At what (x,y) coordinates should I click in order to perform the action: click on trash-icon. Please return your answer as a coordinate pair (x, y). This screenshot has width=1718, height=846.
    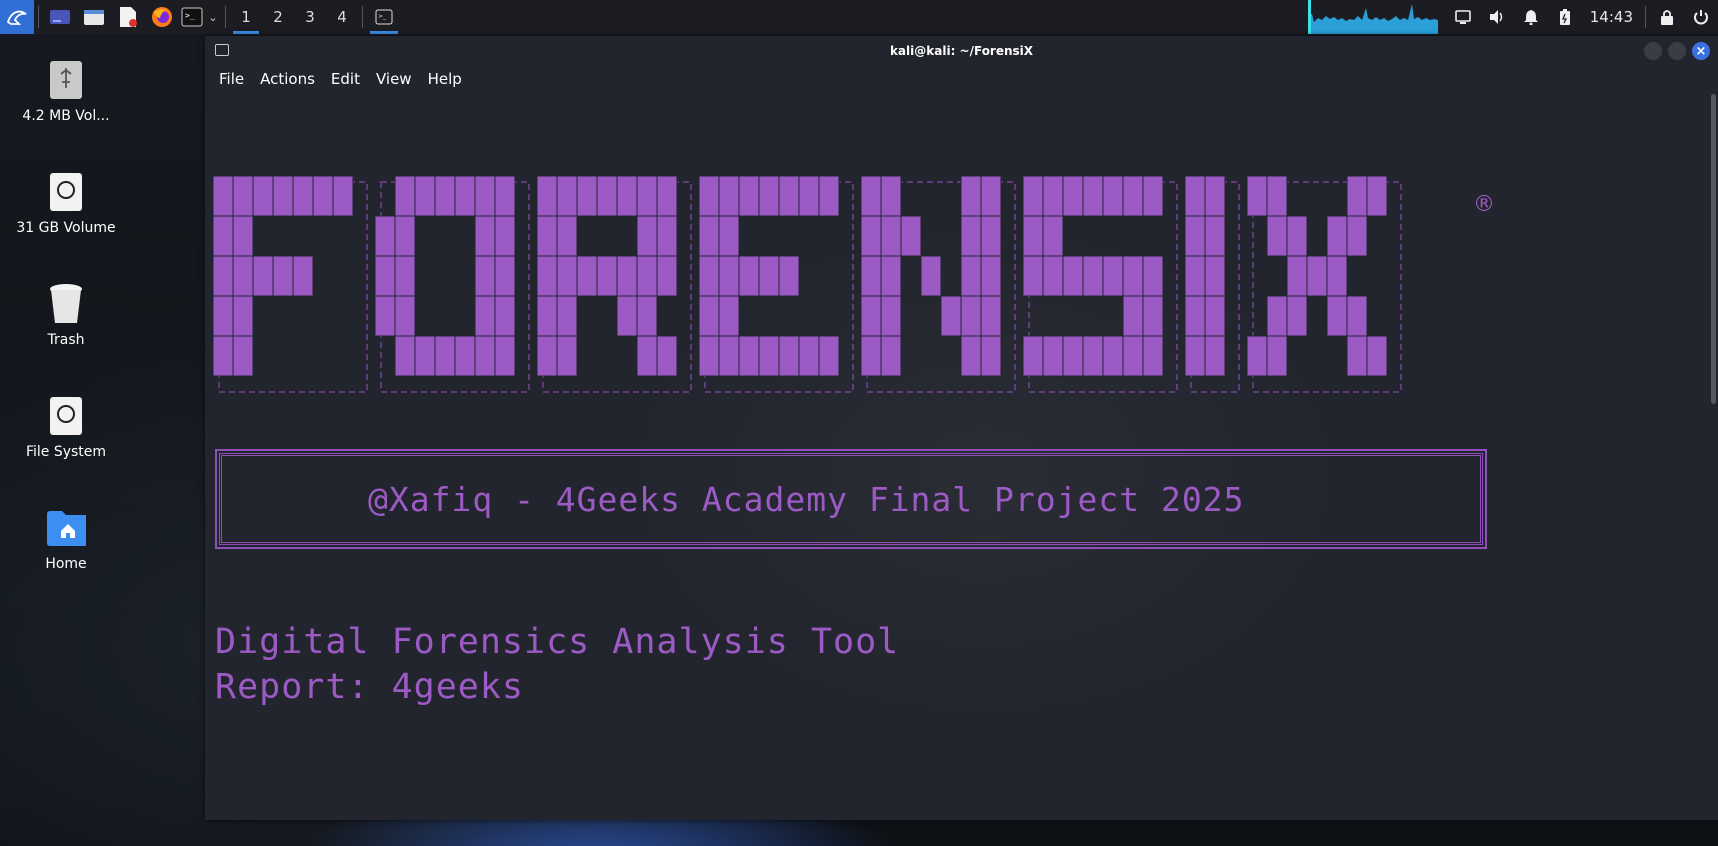
    Looking at the image, I should click on (66, 304).